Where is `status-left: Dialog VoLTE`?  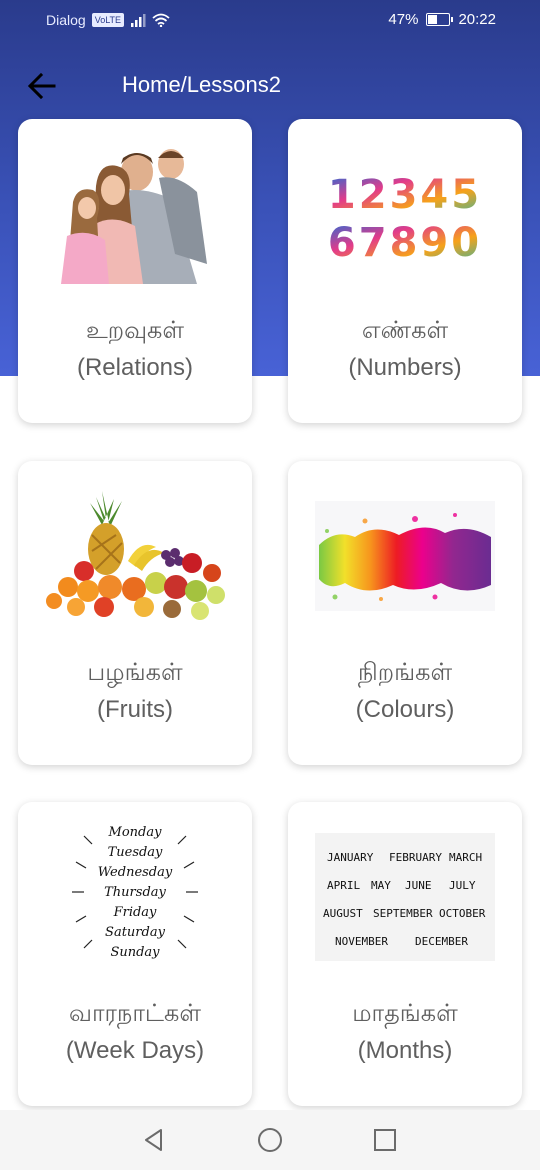
status-left: Dialog VoLTE is located at coordinates (108, 20).